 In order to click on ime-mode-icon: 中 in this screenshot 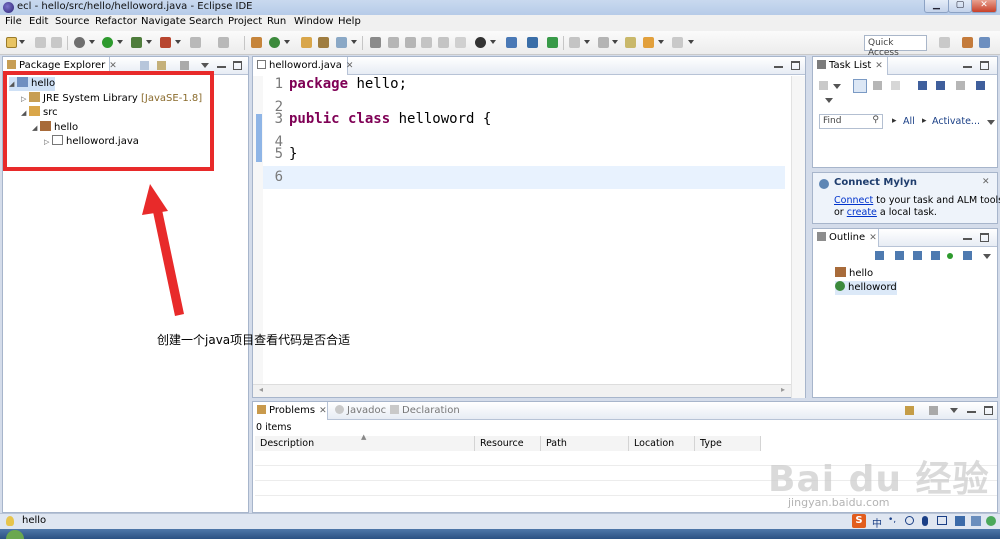, I will do `click(877, 522)`.